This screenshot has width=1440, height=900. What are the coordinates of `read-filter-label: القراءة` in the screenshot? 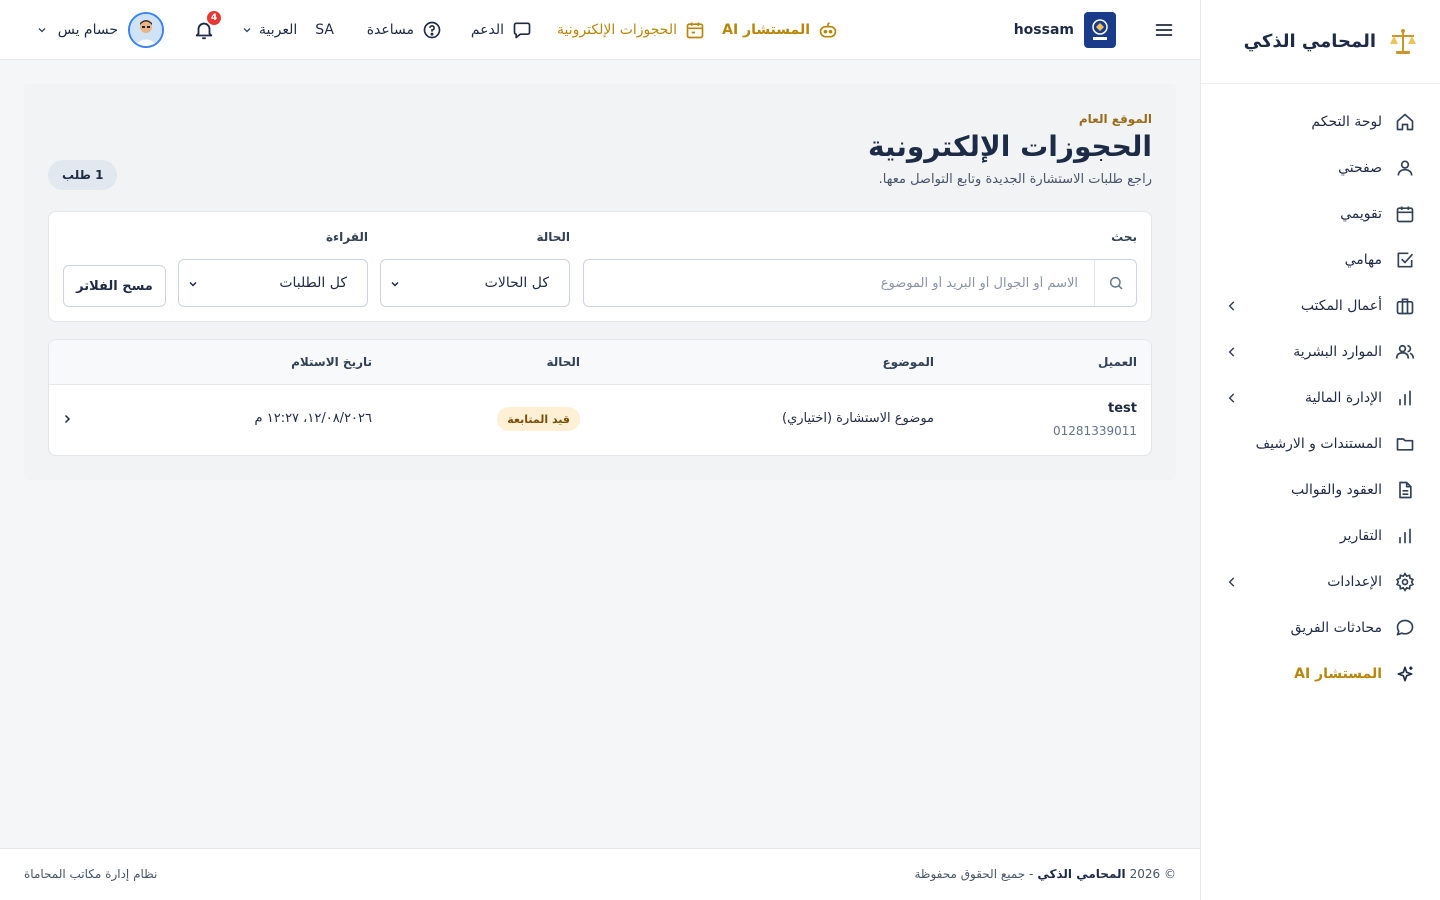 It's located at (346, 237).